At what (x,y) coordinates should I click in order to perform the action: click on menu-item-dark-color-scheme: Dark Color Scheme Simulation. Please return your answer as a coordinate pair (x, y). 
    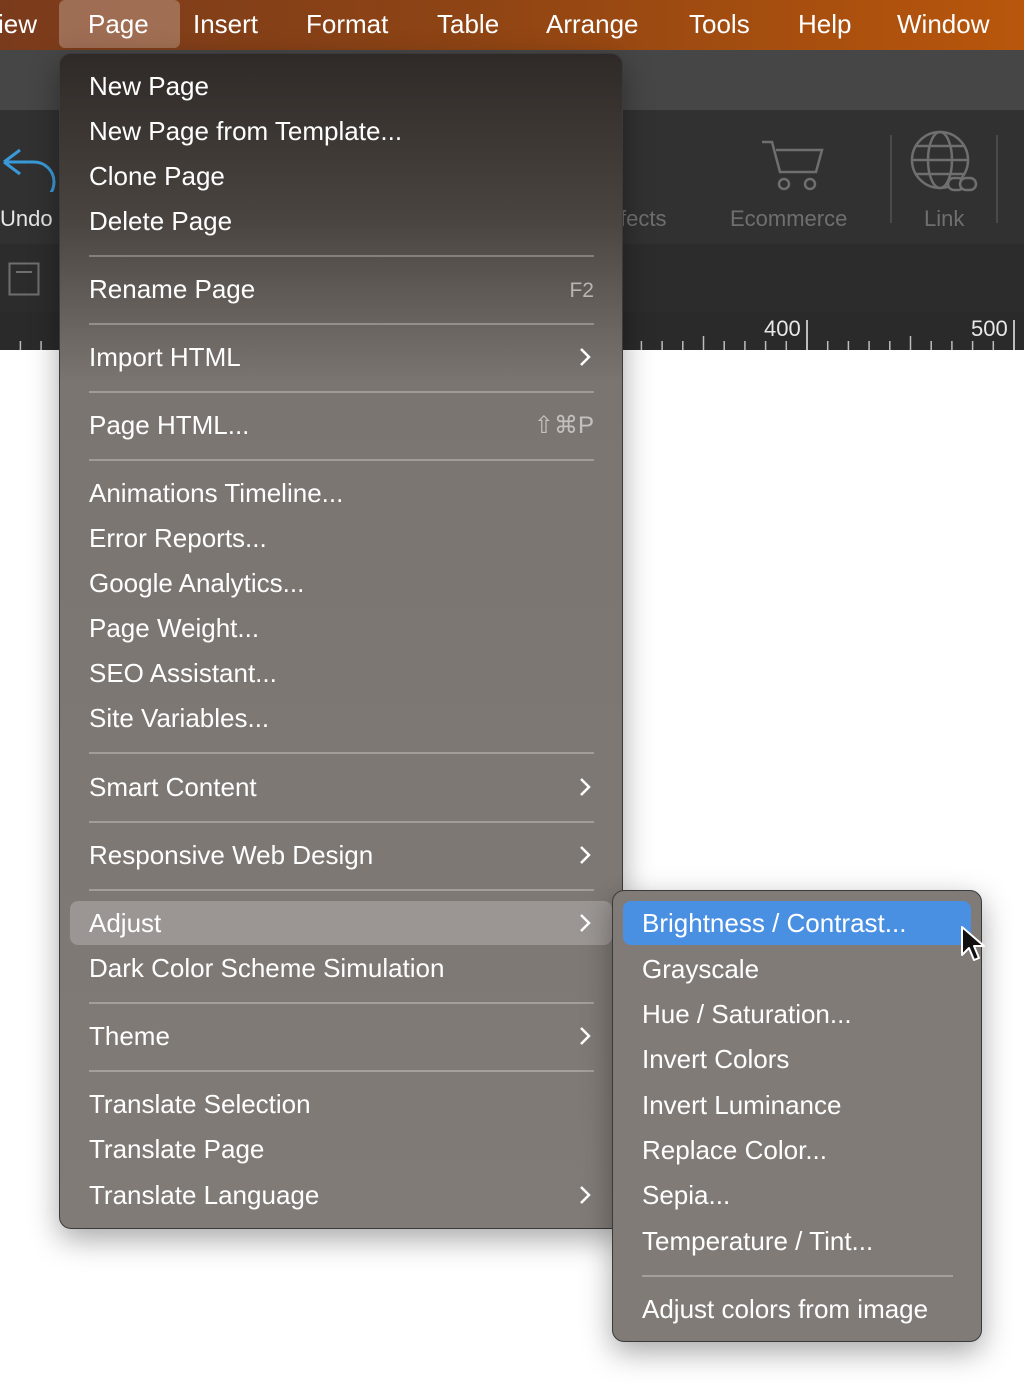
    Looking at the image, I should click on (341, 968).